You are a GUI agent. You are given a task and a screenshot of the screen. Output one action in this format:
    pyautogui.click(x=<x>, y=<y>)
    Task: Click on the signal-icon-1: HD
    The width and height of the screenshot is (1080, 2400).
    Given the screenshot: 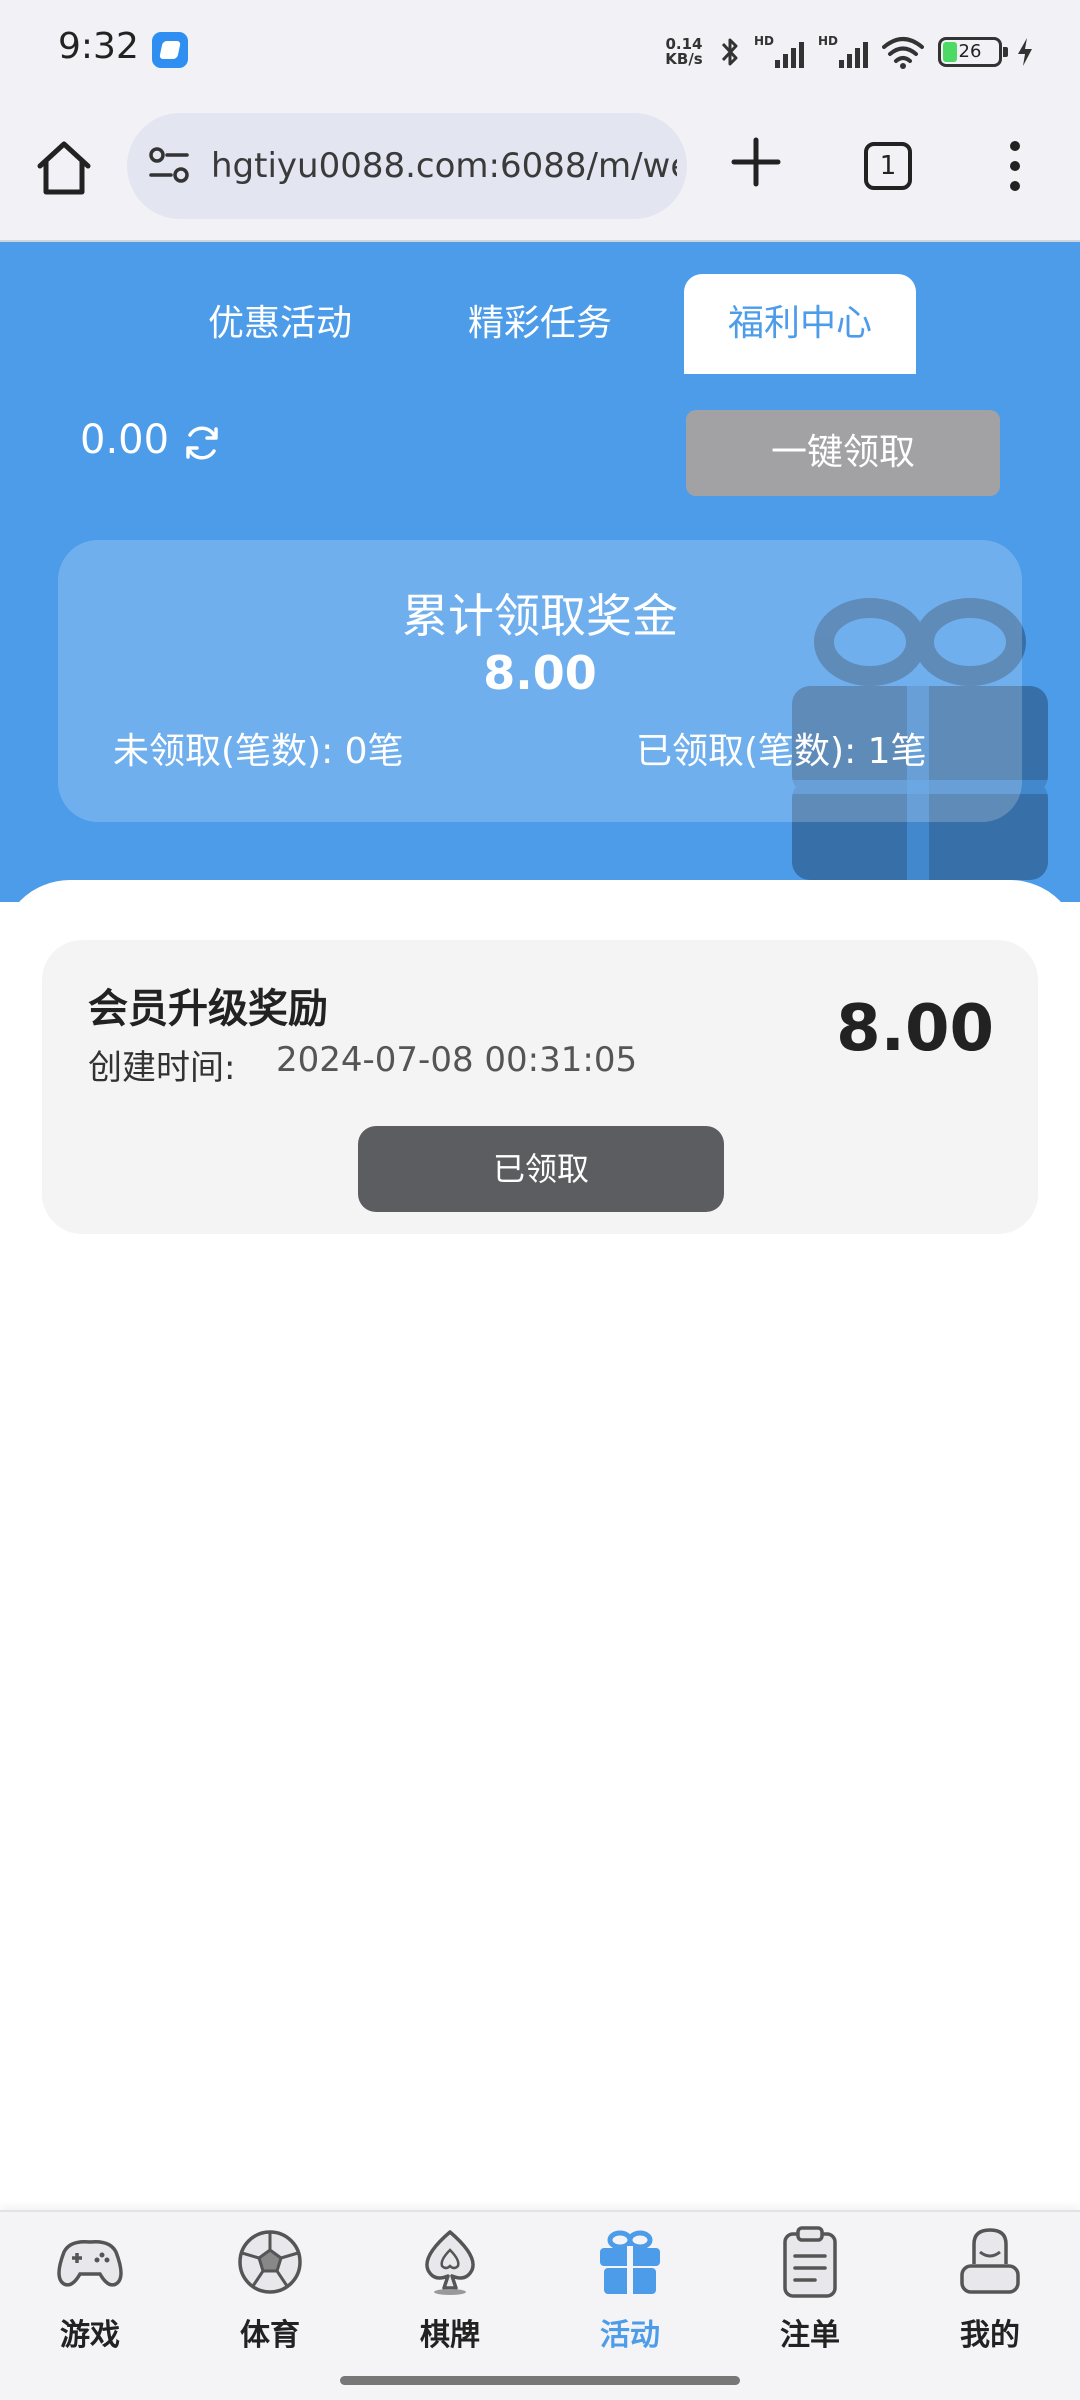 What is the action you would take?
    pyautogui.click(x=779, y=52)
    